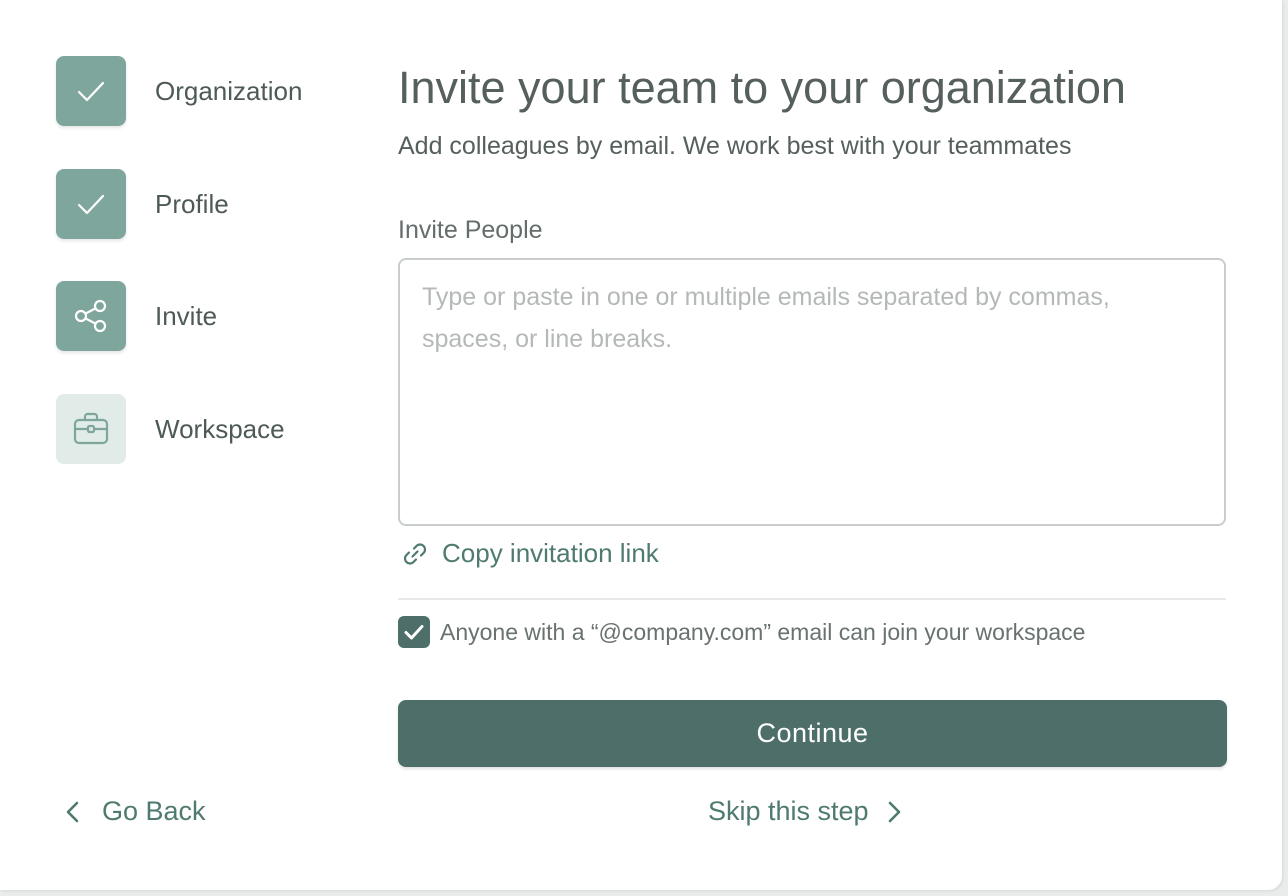 This screenshot has width=1288, height=896. What do you see at coordinates (415, 553) in the screenshot?
I see `link-icon` at bounding box center [415, 553].